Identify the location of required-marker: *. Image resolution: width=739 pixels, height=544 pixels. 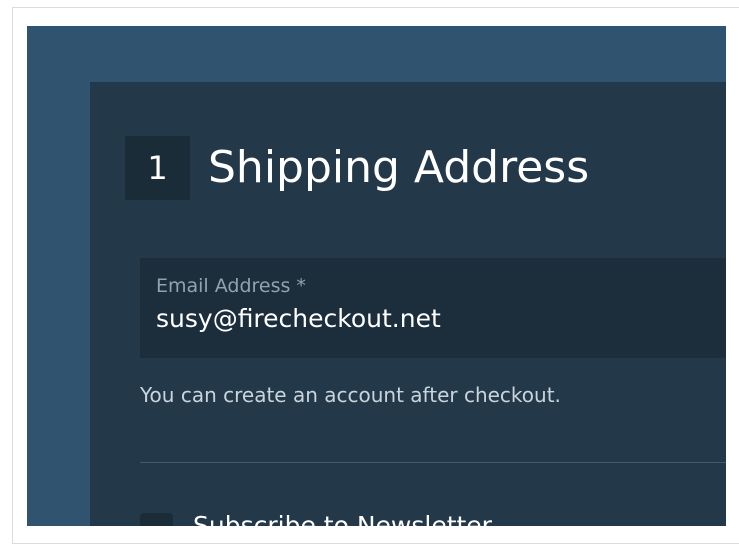
(301, 286).